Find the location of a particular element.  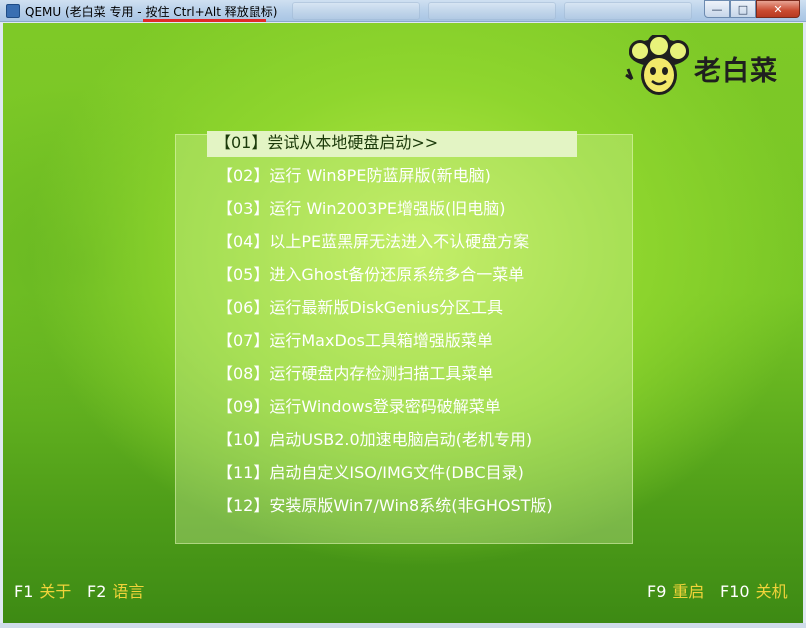

window-titlebar: QEMU (老白菜 专用 - 按住 Ctrl+Alt 释放鼠标) — □ ✕ is located at coordinates (403, 11).